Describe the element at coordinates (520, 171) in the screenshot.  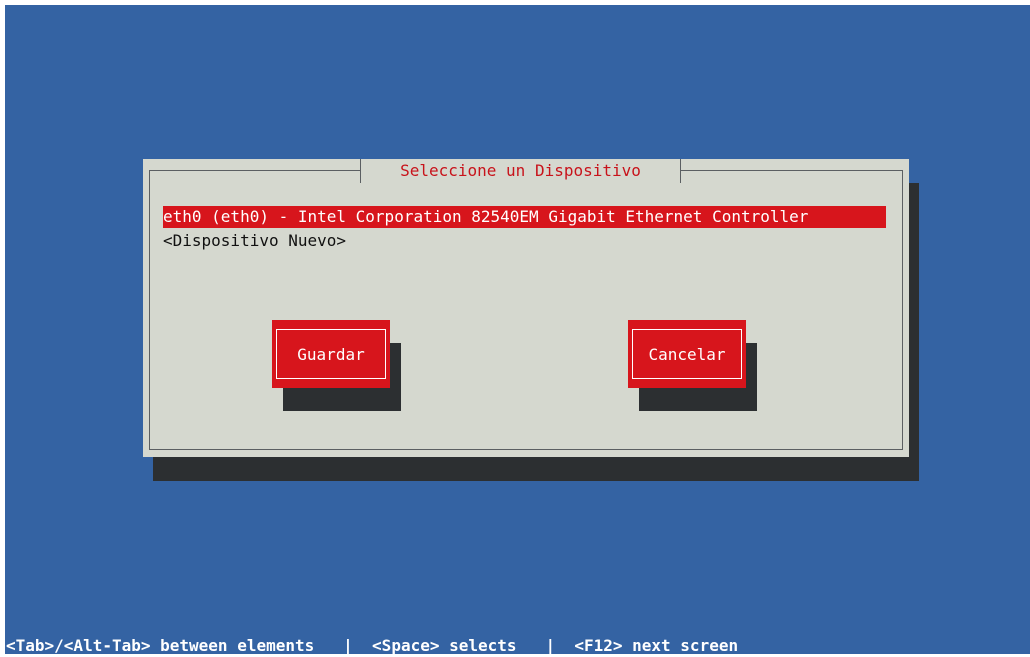
I see `dialog-title: Seleccione un Dispositivo` at that location.